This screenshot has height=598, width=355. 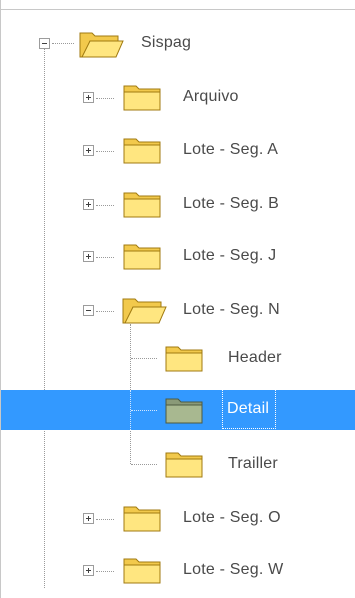 What do you see at coordinates (177, 9) in the screenshot?
I see `tree-border-top` at bounding box center [177, 9].